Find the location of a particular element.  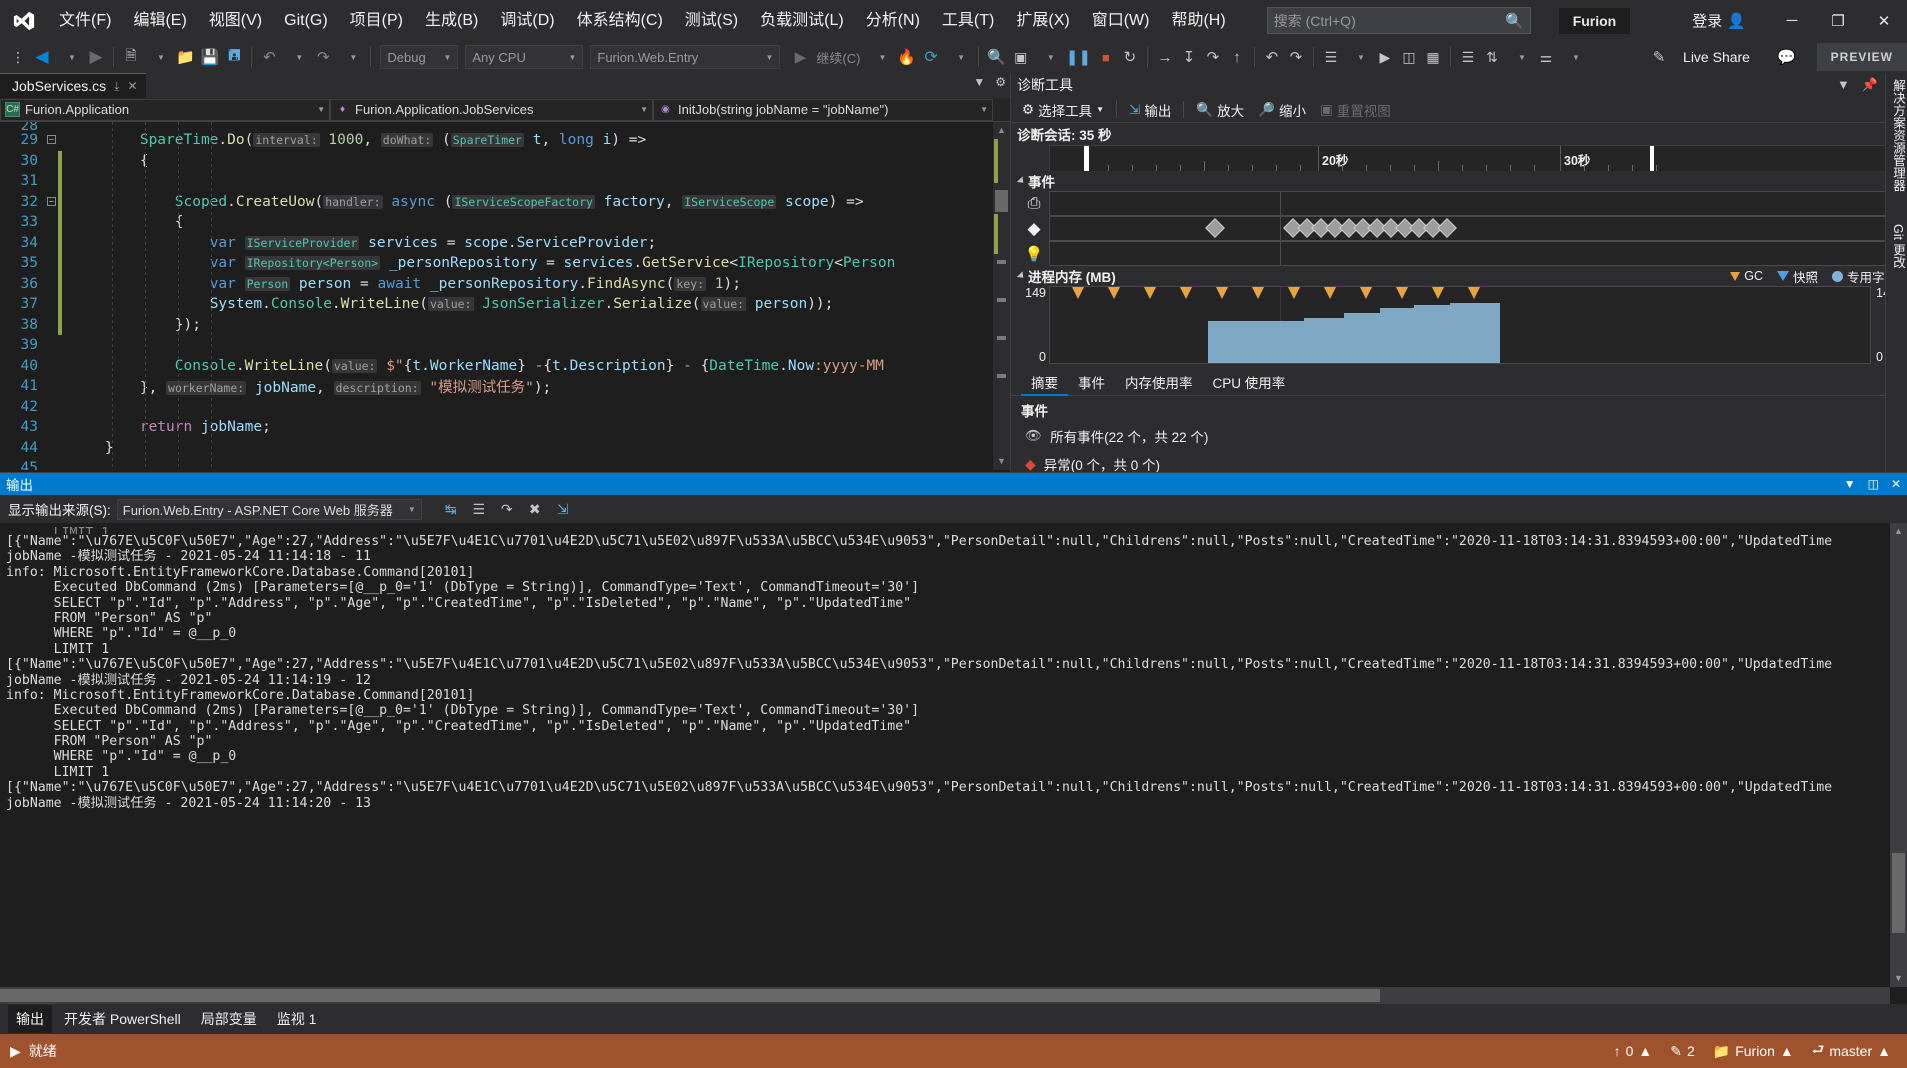

pointer-select-icon: ▶ is located at coordinates (1385, 57).